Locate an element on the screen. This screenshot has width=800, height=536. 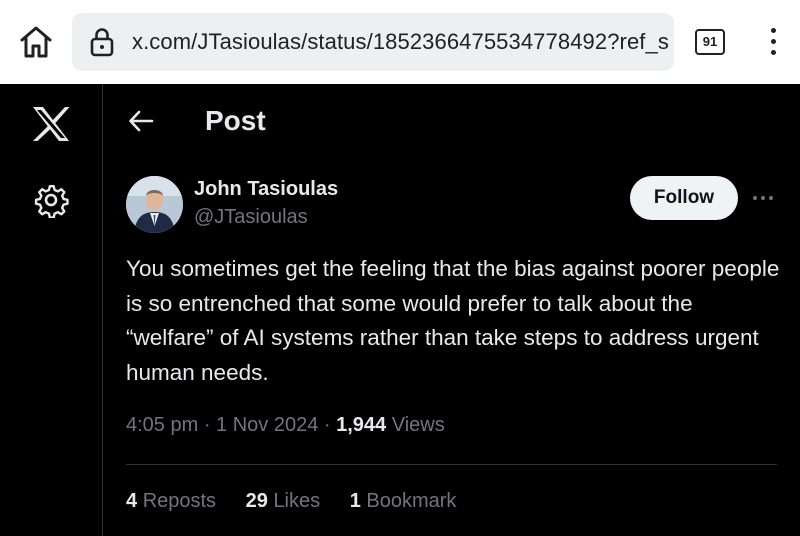
post-date: 1 Nov 2024 is located at coordinates (267, 425).